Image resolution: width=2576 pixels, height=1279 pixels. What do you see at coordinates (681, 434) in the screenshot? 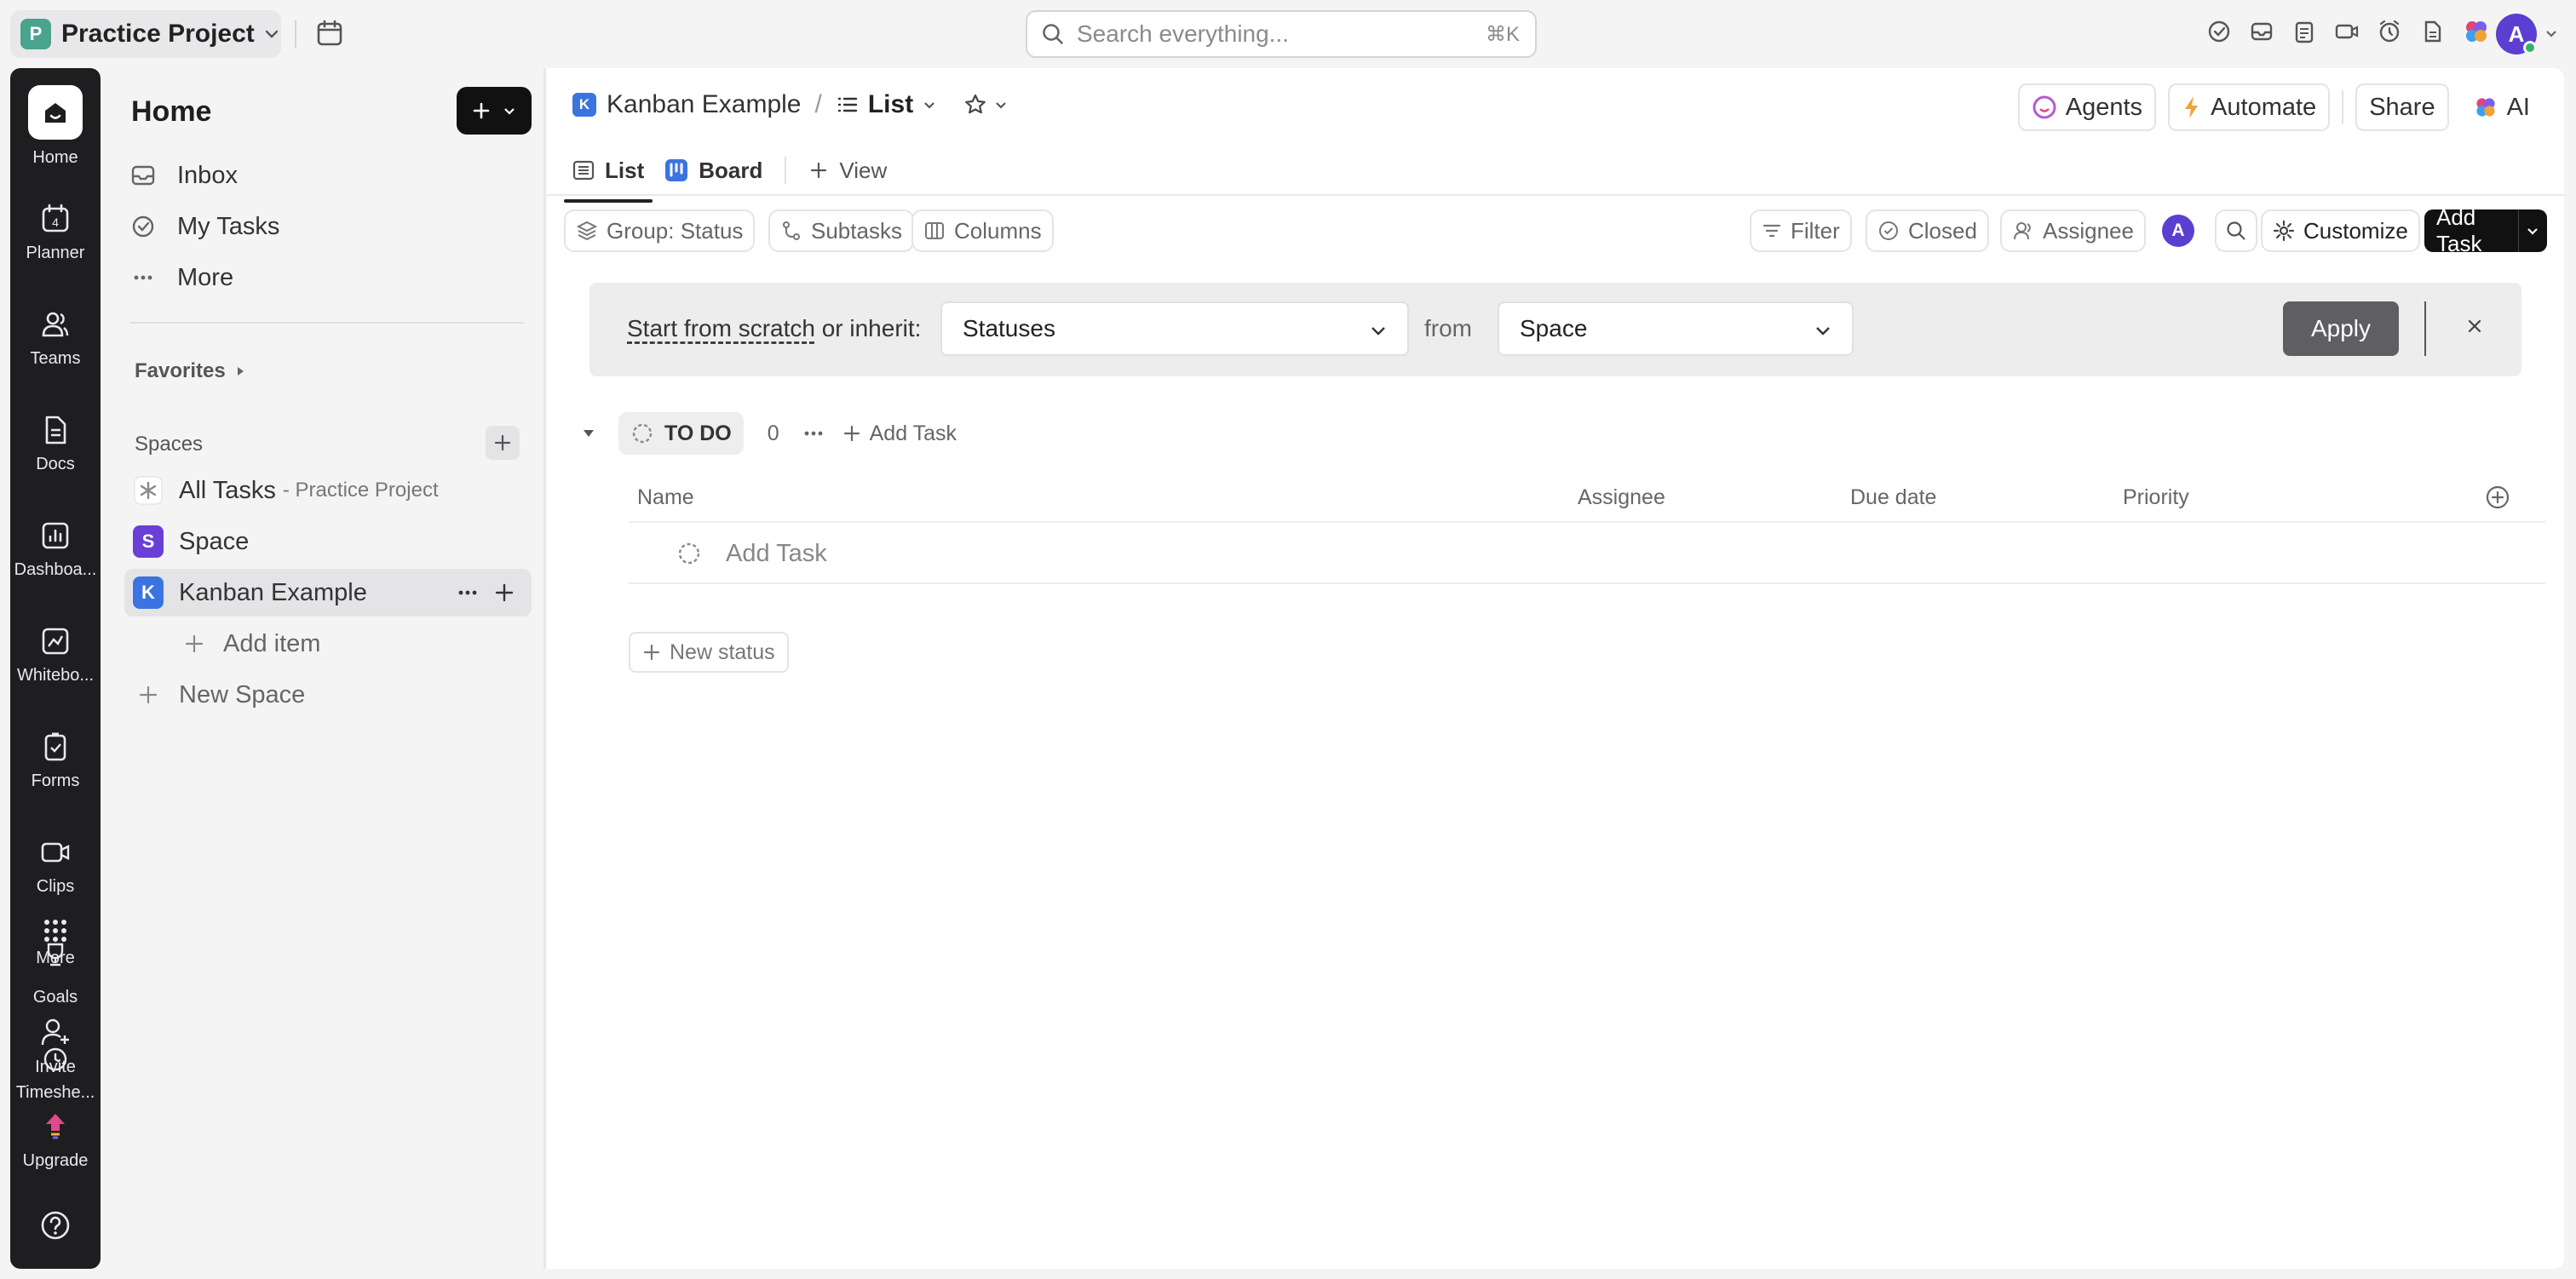
I see `status-pill: TO DO` at bounding box center [681, 434].